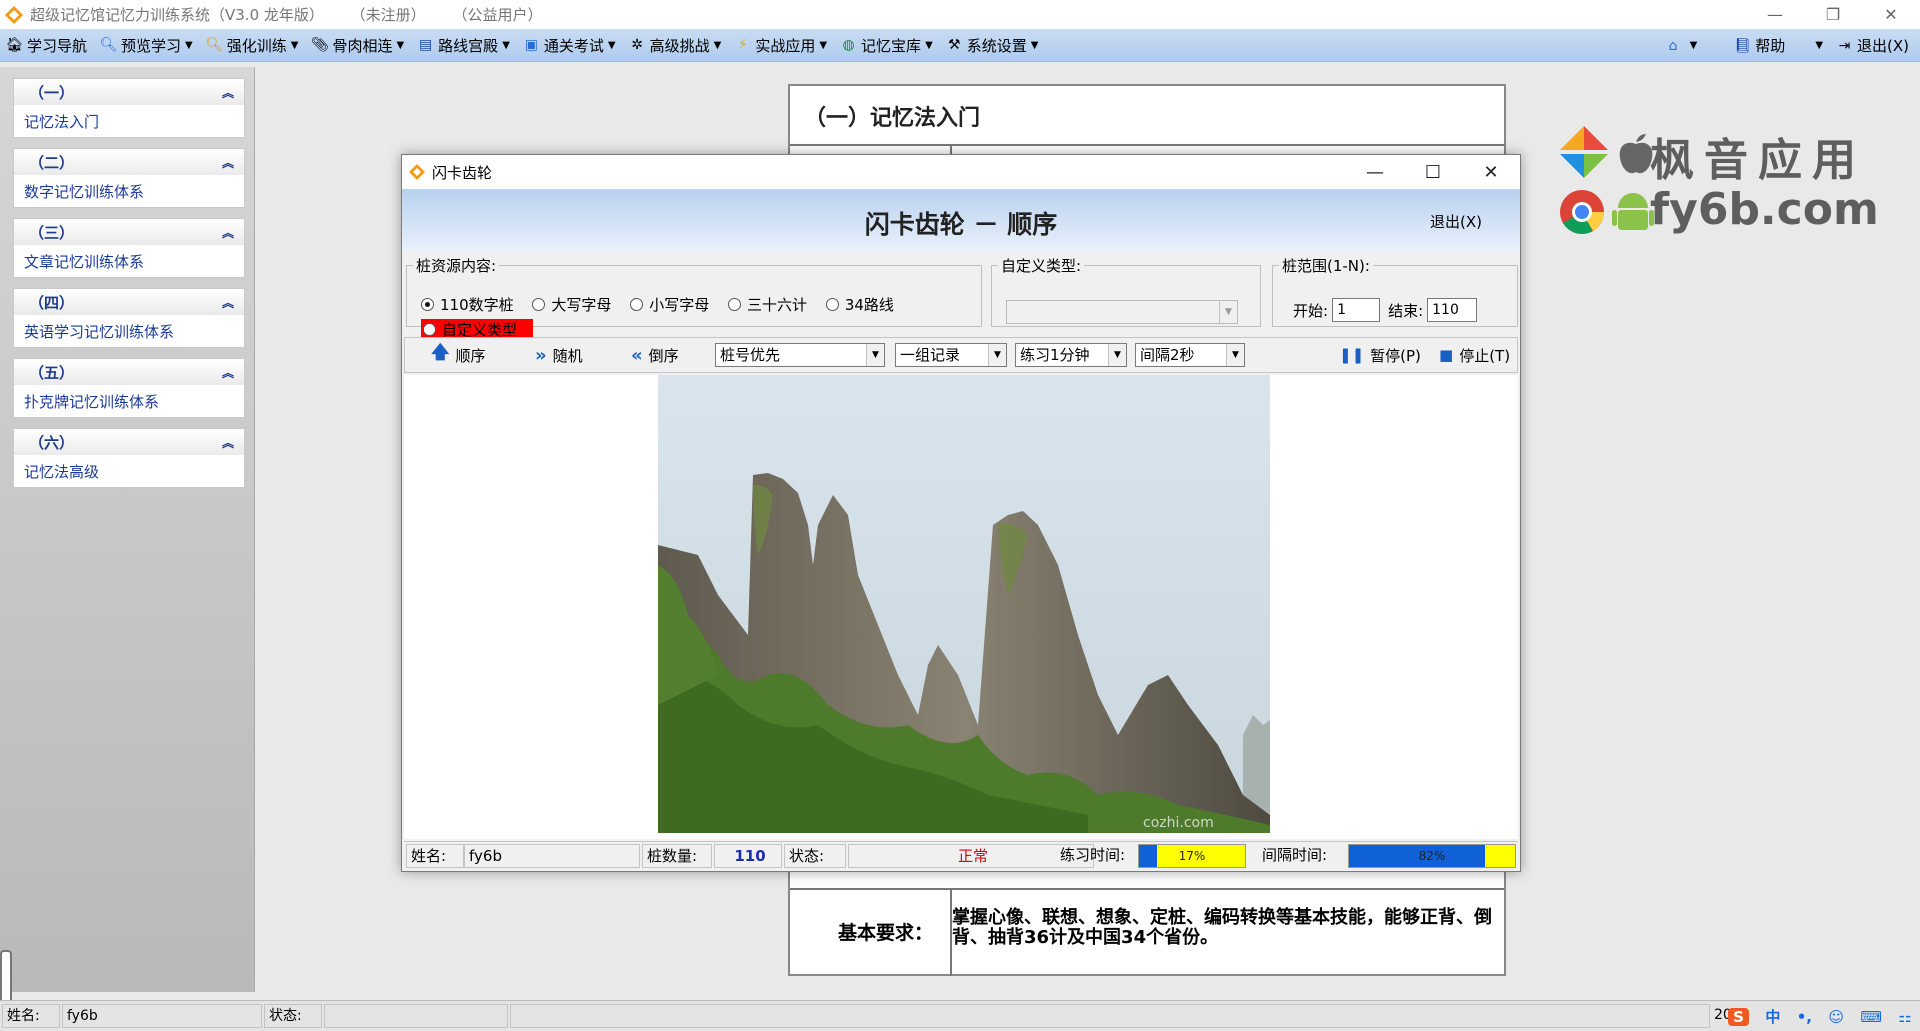 The image size is (1920, 1031). Describe the element at coordinates (1456, 221) in the screenshot. I see `dialog-exit-button: 退出(X)` at that location.